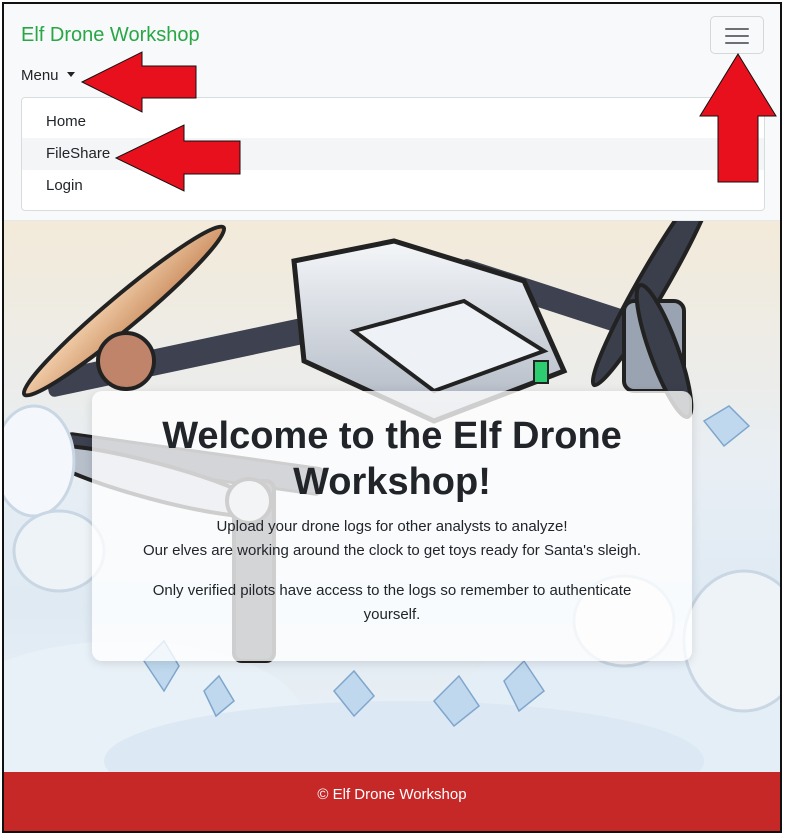 The image size is (786, 837). What do you see at coordinates (392, 459) in the screenshot?
I see `welcome-title: Welcome to the Elf Drone Workshop!` at bounding box center [392, 459].